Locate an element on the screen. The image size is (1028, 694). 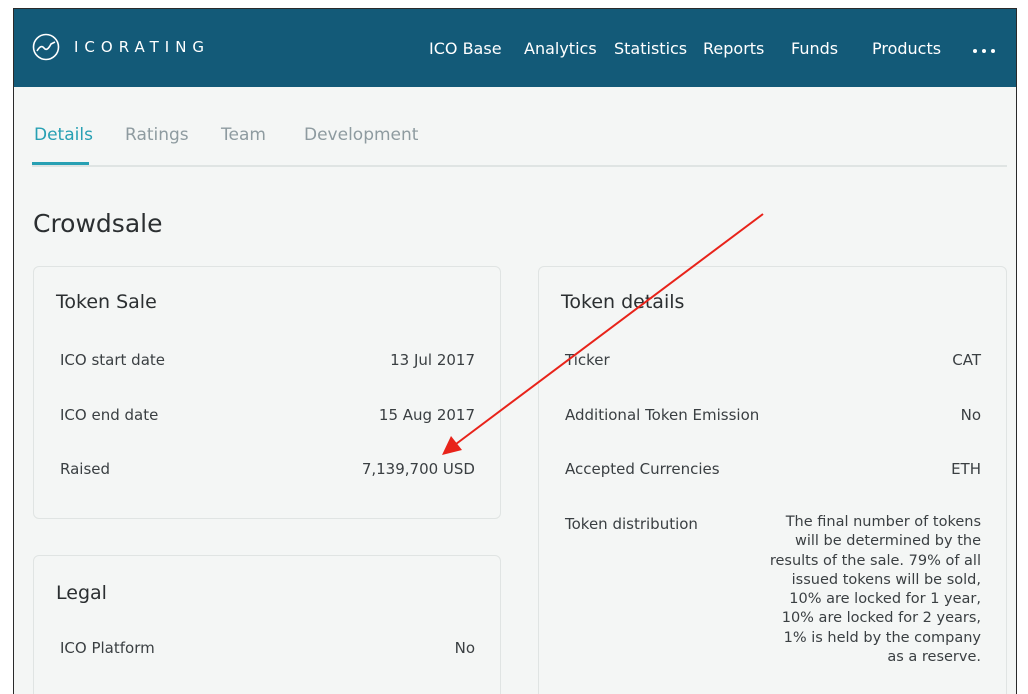
row-label: Accepted Currencies is located at coordinates (642, 469).